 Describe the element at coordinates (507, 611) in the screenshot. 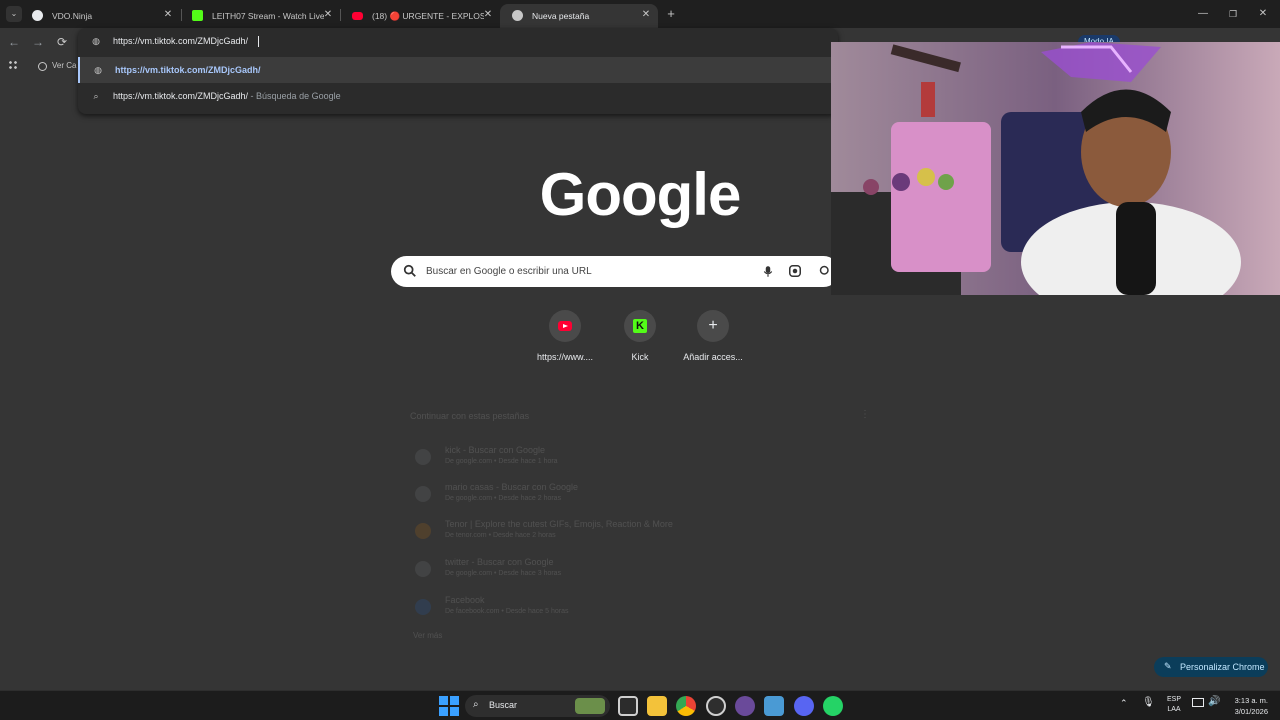

I see `history-item-sub: De facebook.com • Desde hace 5 horas` at that location.